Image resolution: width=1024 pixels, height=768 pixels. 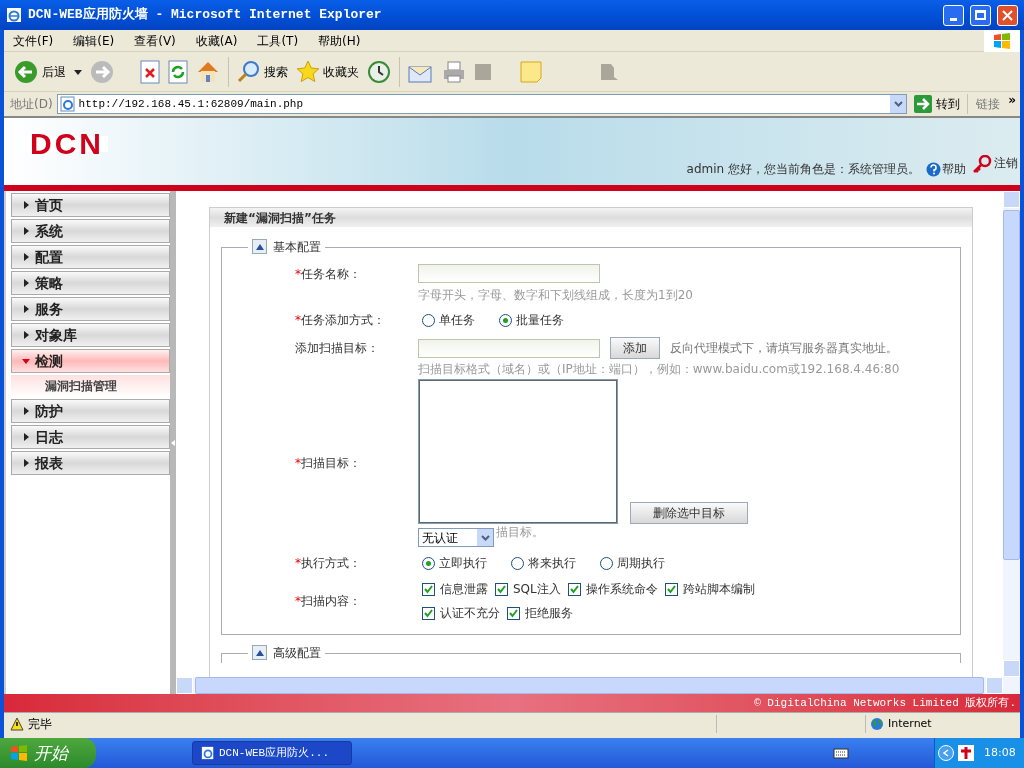 I want to click on radio-option: 批量任务, so click(x=531, y=320).